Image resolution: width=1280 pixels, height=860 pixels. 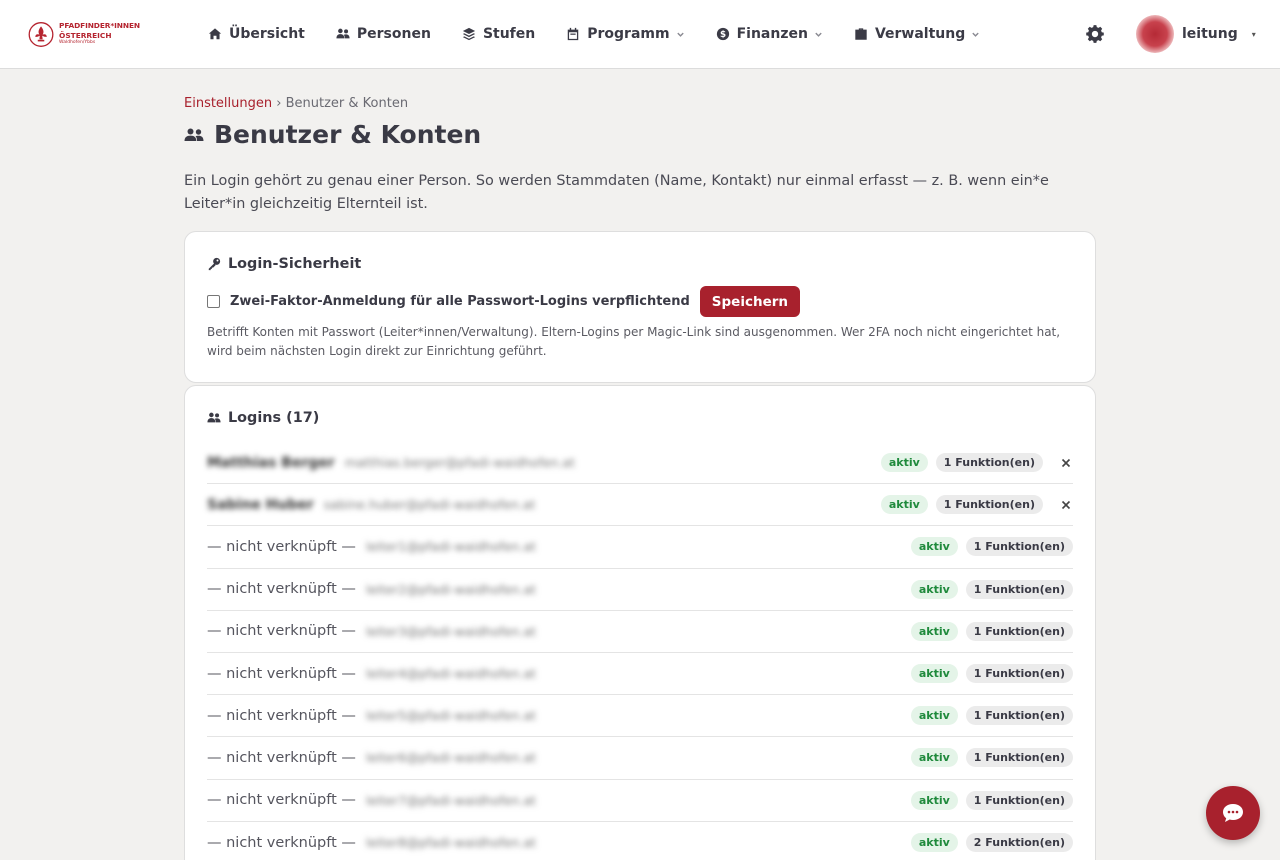 I want to click on layers-icon, so click(x=469, y=34).